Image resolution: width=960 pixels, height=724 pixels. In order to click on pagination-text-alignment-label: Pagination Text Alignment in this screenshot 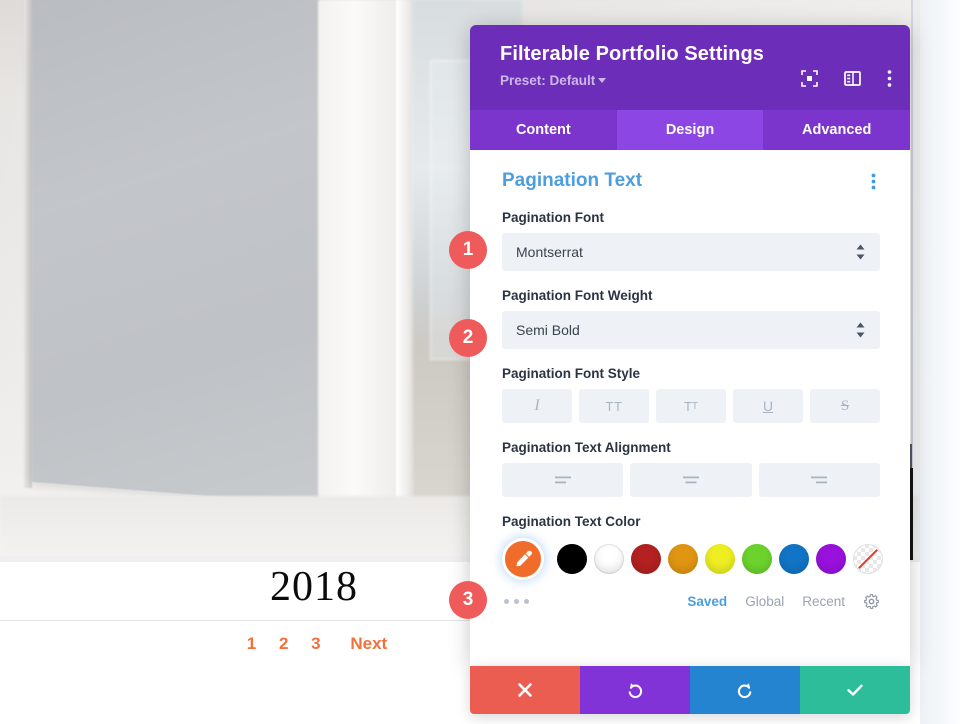, I will do `click(586, 447)`.